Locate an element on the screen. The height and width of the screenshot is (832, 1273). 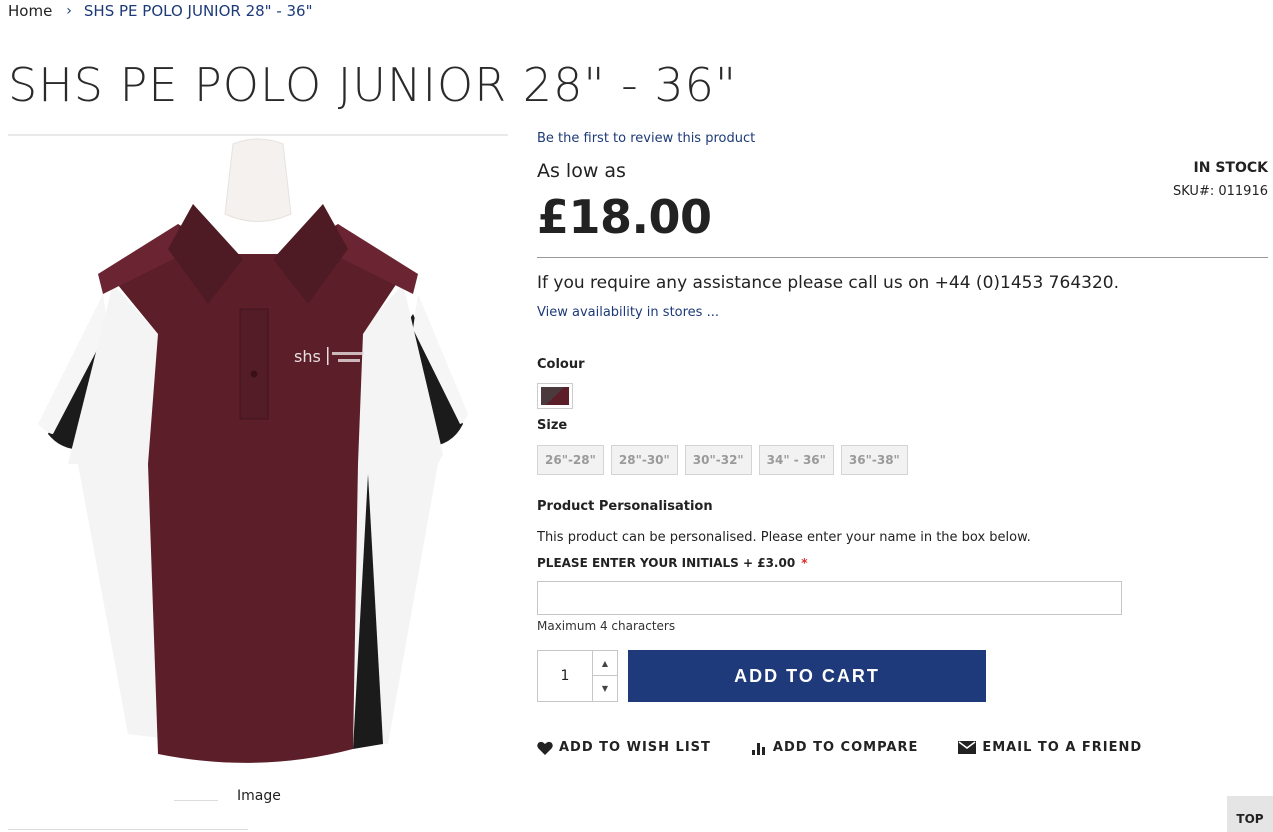
colour-swatch-maroon is located at coordinates (555, 396).